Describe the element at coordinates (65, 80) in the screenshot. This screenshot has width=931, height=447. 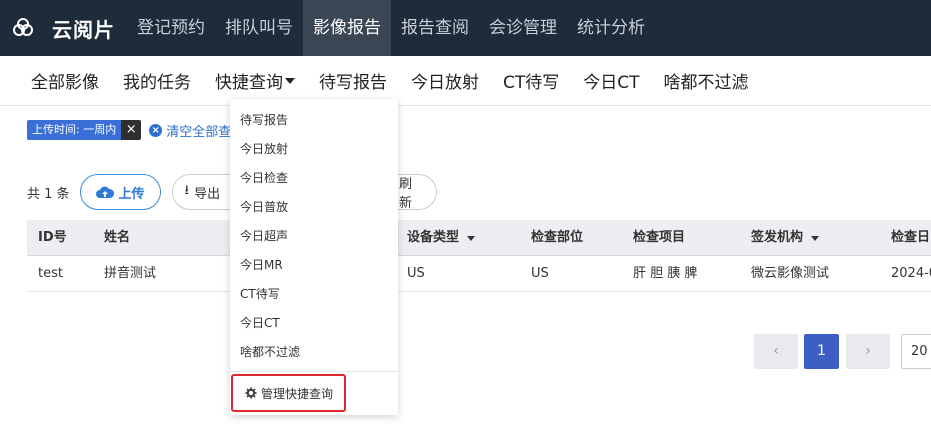
I see `subnav-all-images: 全部影像` at that location.